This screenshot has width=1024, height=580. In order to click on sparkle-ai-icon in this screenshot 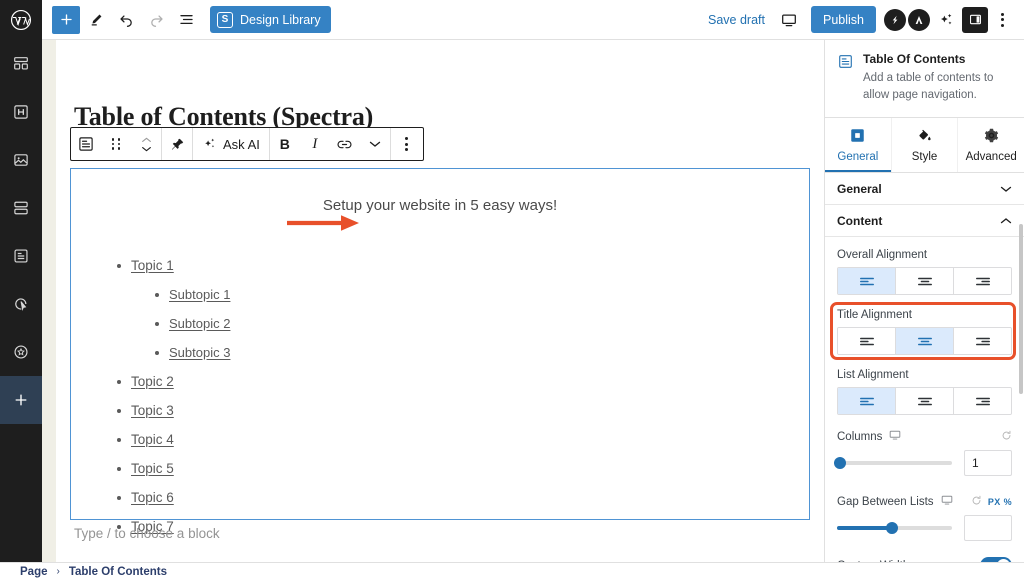, I will do `click(946, 20)`.